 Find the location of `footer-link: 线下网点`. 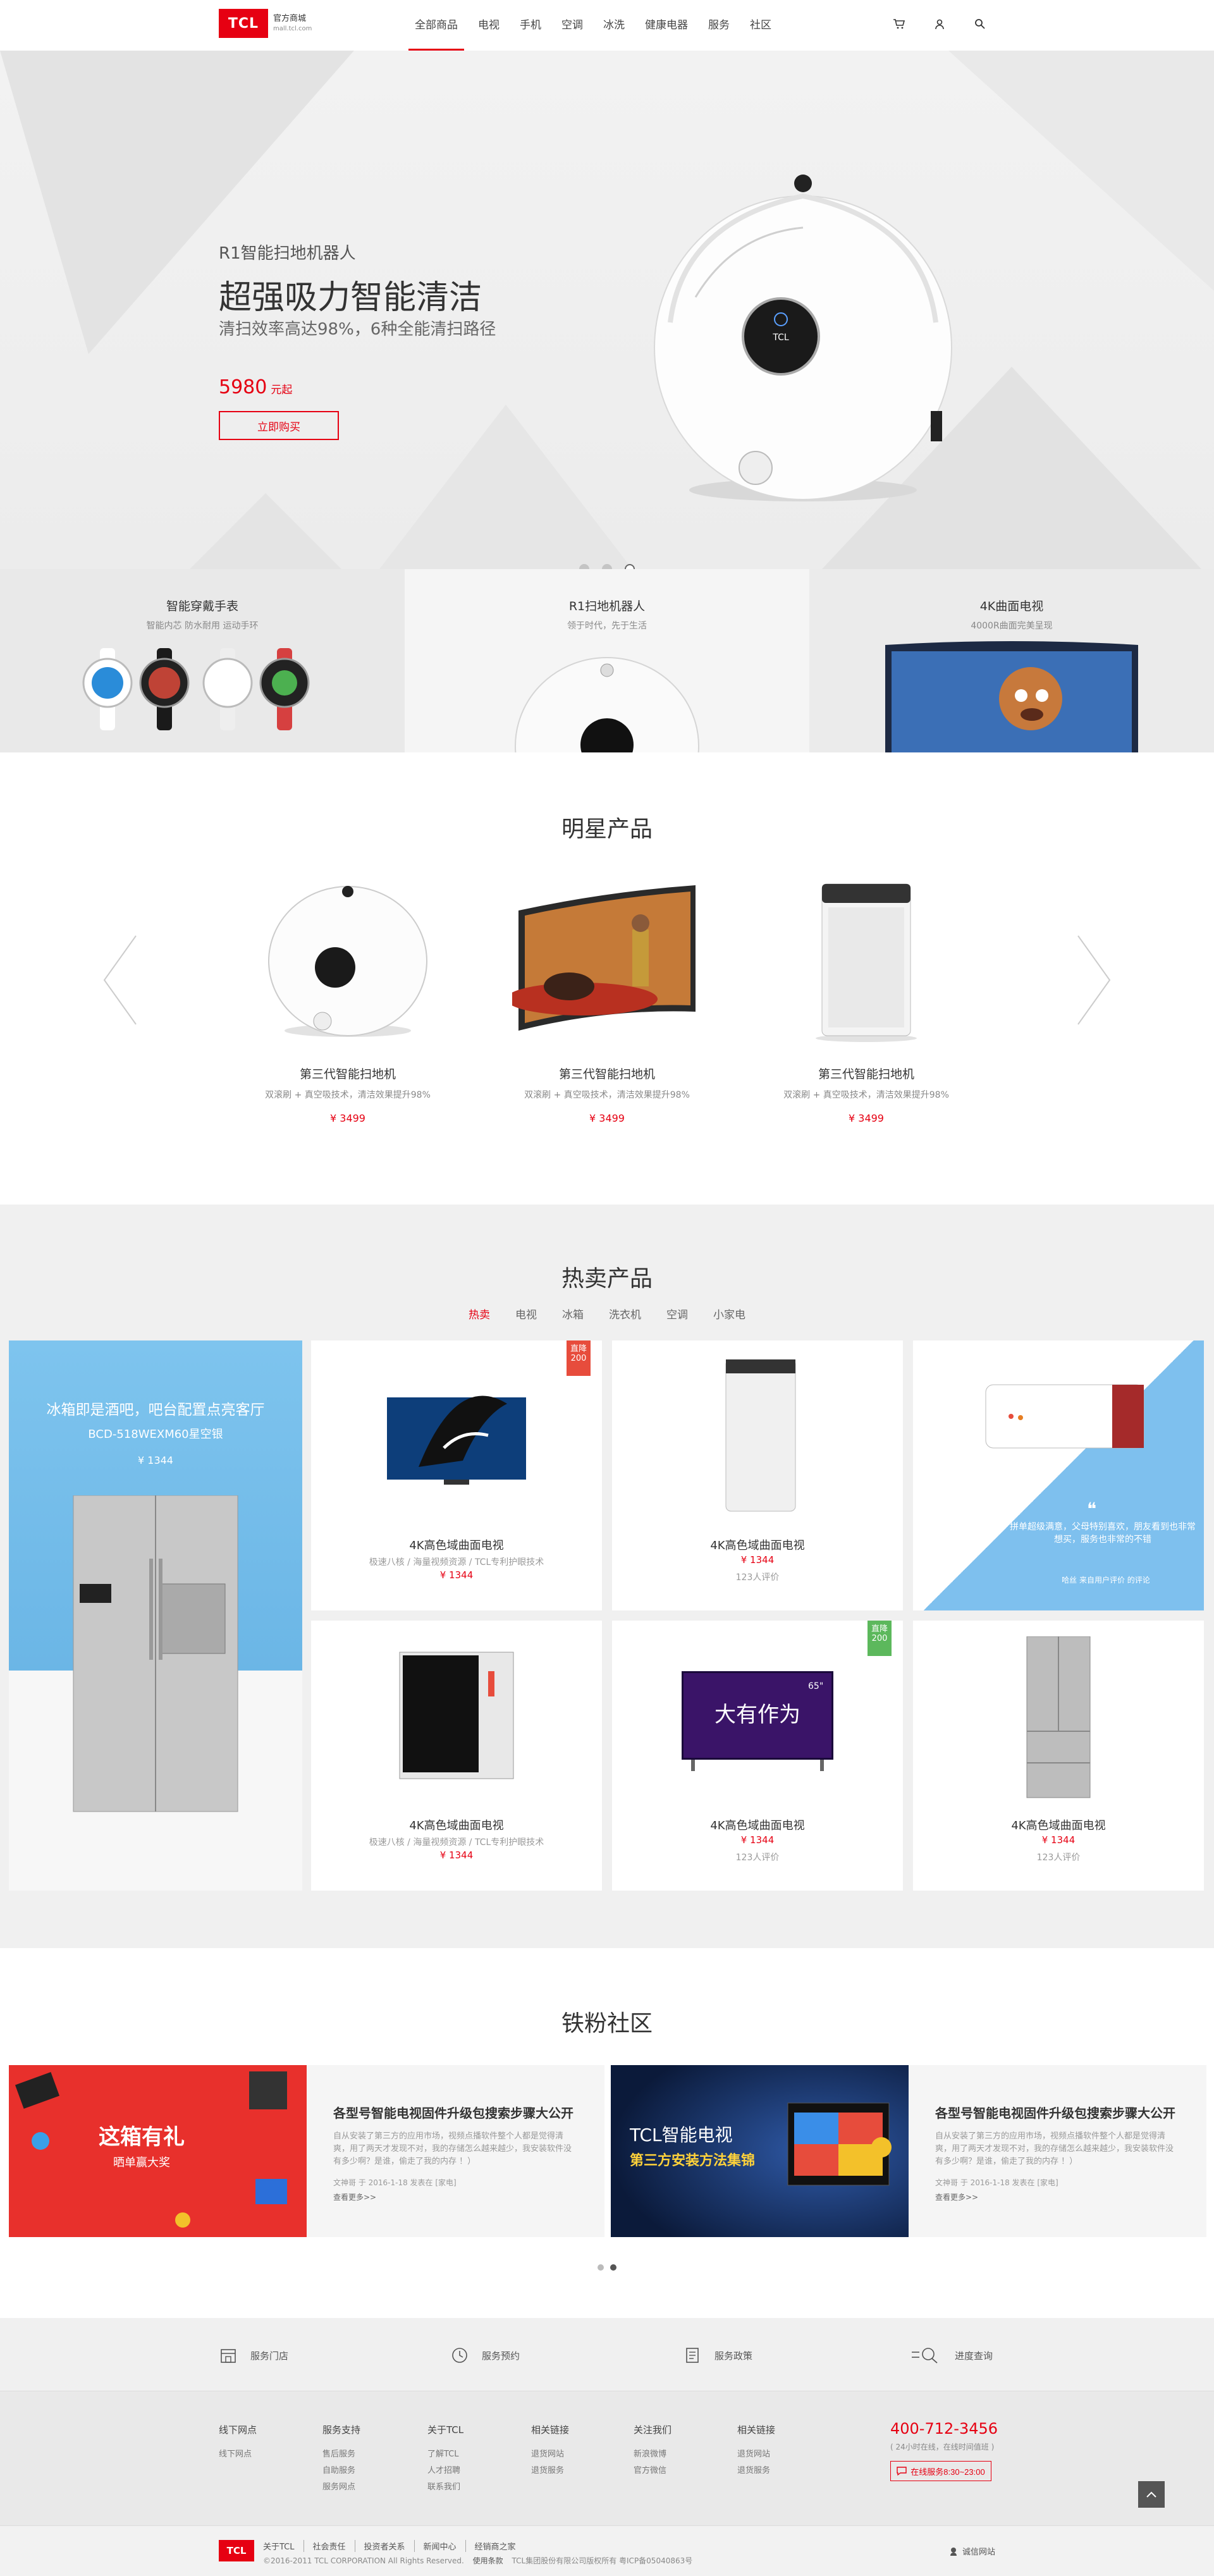

footer-link: 线下网点 is located at coordinates (238, 2454).